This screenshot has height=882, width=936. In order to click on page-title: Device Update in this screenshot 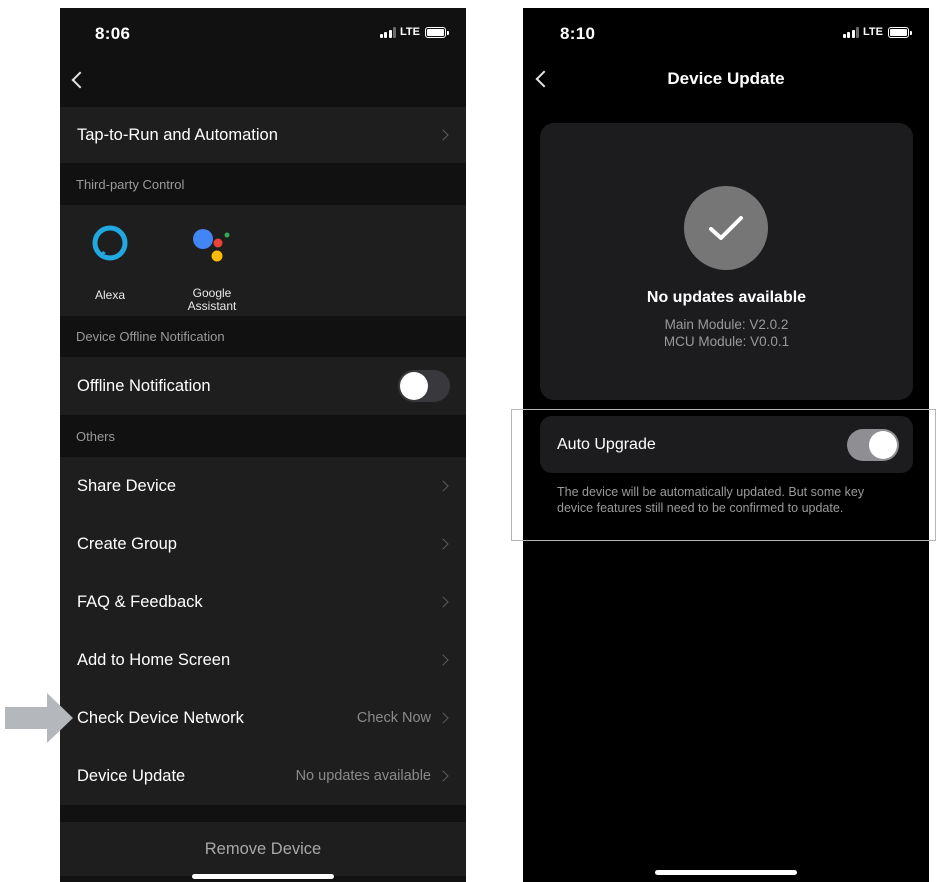, I will do `click(726, 78)`.